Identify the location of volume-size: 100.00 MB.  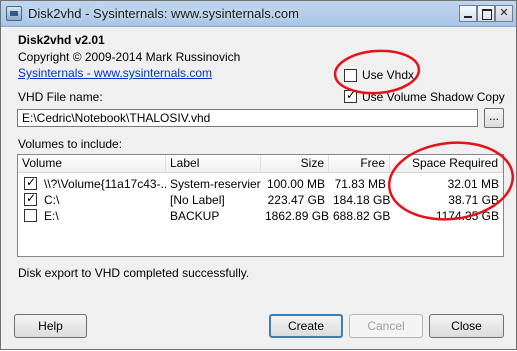
(295, 184).